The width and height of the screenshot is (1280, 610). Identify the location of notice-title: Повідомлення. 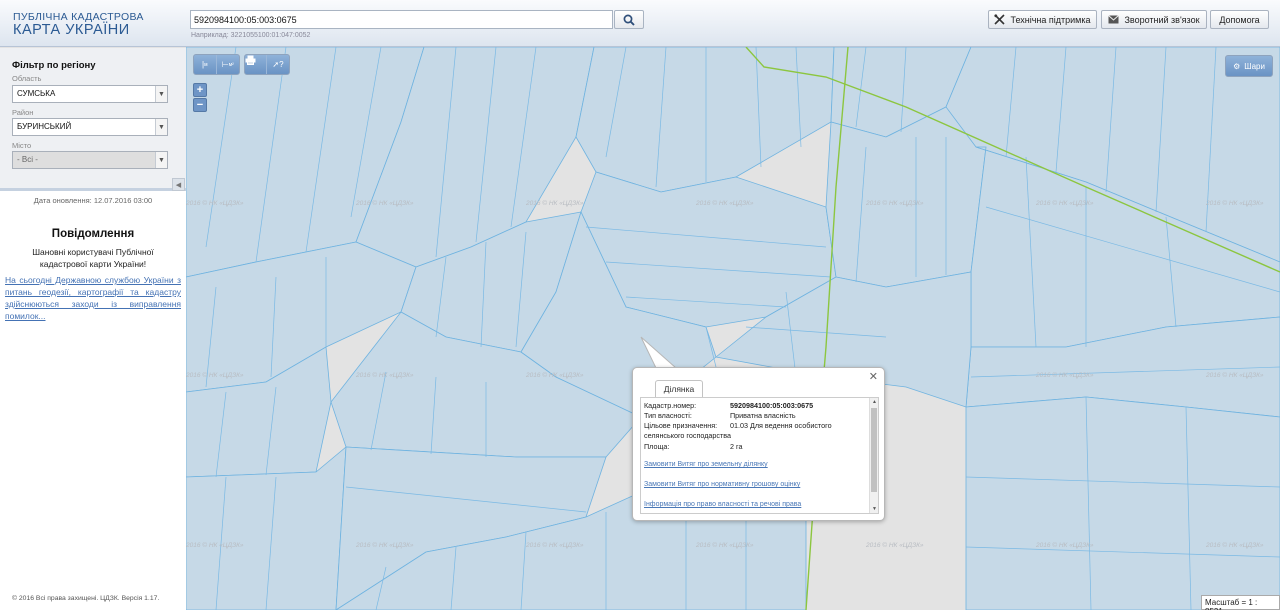
(93, 234).